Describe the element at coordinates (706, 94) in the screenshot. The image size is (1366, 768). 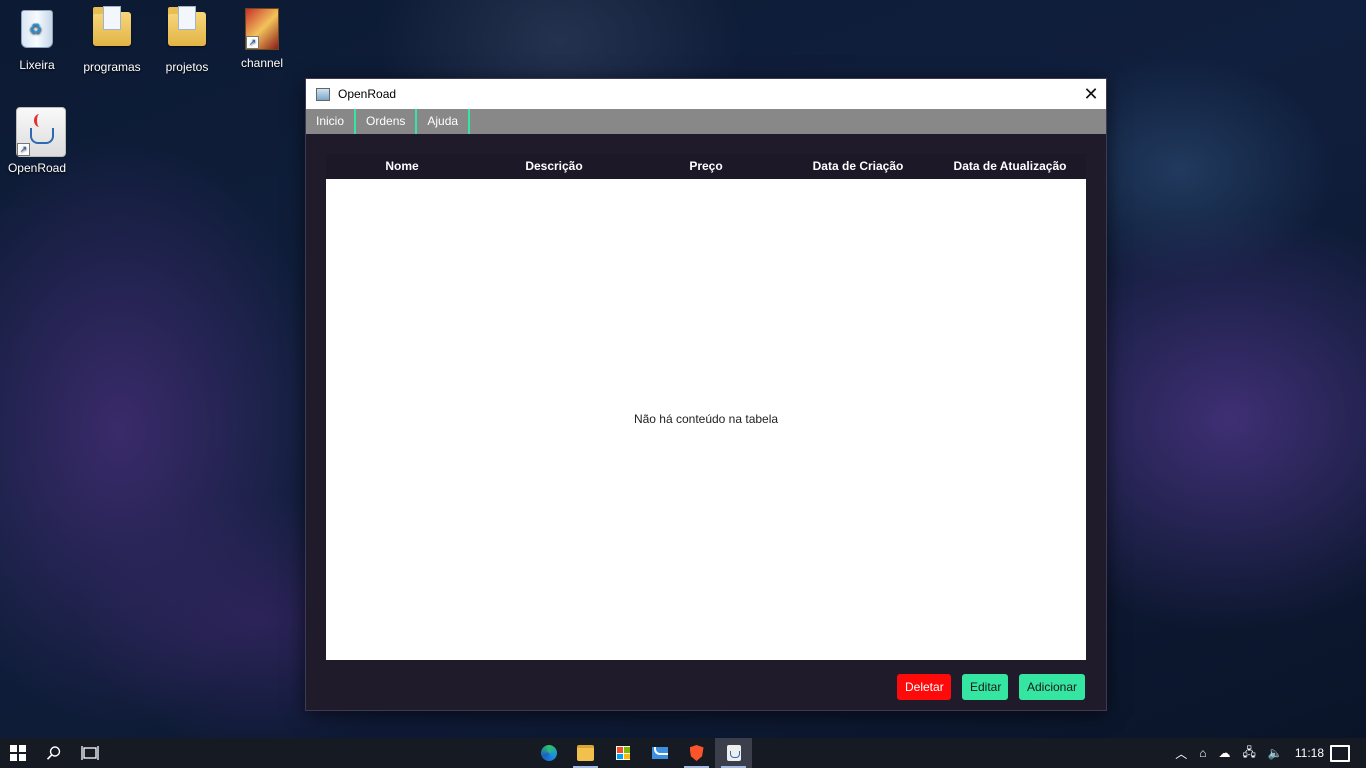
I see `title-bar: OpenRoad ✕` at that location.